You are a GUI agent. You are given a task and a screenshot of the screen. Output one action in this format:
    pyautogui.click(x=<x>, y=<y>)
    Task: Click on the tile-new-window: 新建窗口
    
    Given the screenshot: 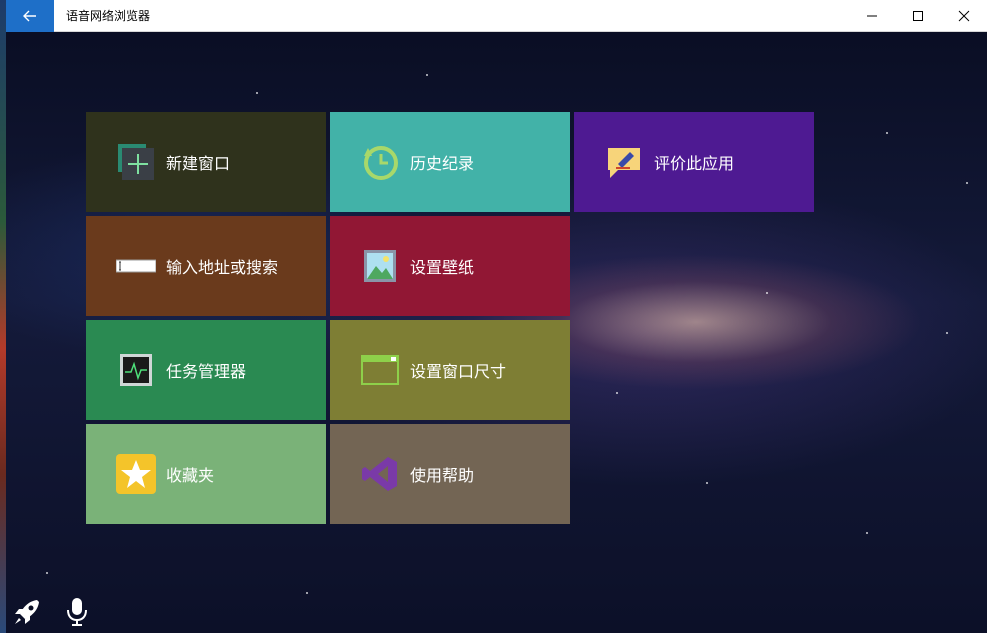 What is the action you would take?
    pyautogui.click(x=206, y=162)
    